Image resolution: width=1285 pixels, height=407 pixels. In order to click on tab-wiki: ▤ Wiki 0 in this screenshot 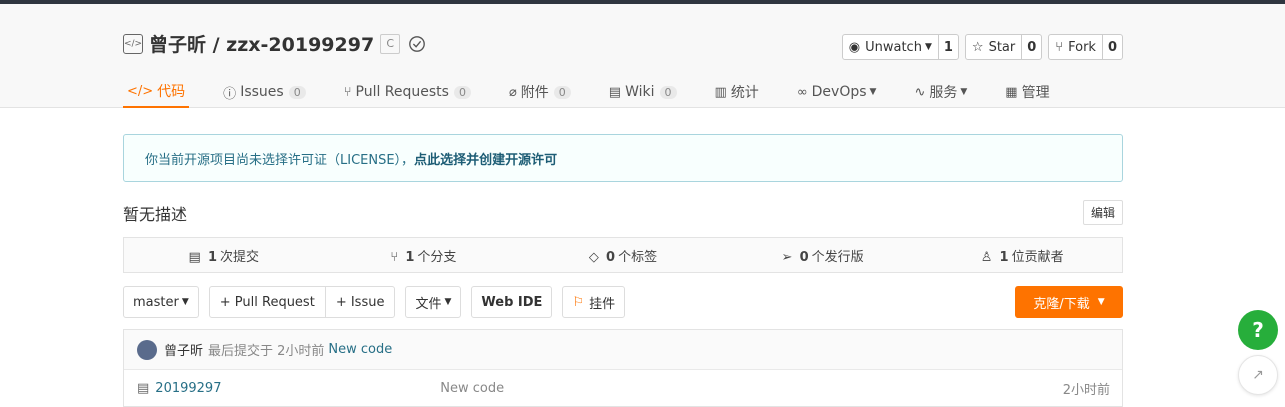, I will do `click(643, 92)`.